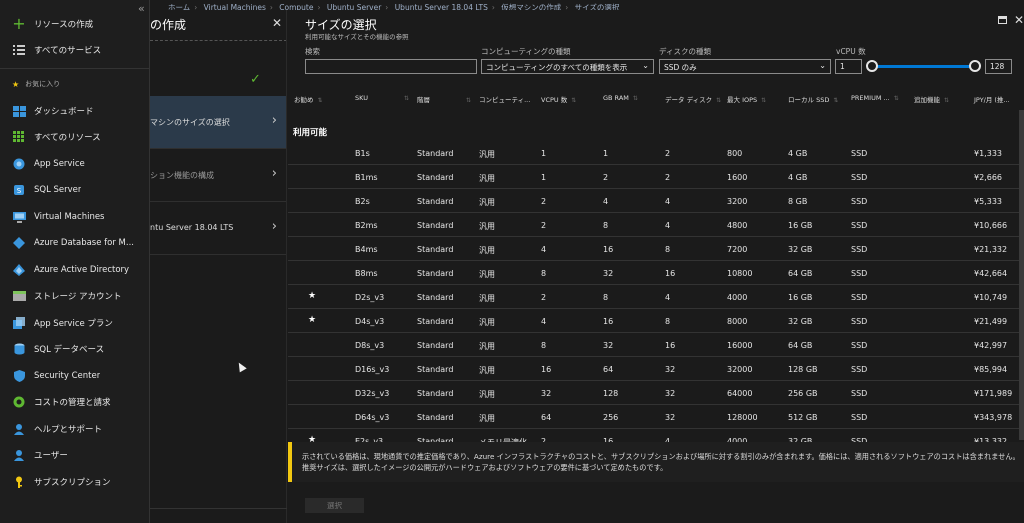  What do you see at coordinates (75, 349) in the screenshot?
I see `sidebar-item-sql-database: SQL データベース` at bounding box center [75, 349].